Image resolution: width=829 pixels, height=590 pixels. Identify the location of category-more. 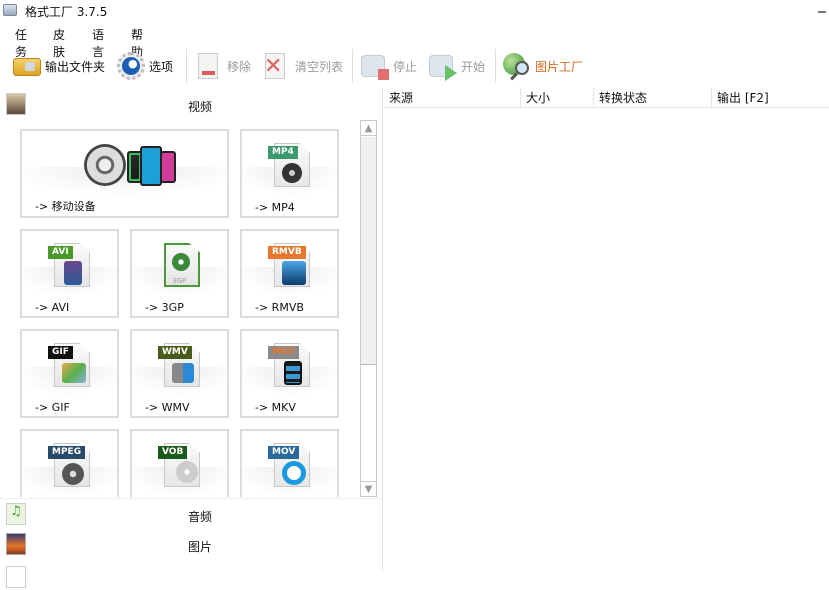
(191, 575).